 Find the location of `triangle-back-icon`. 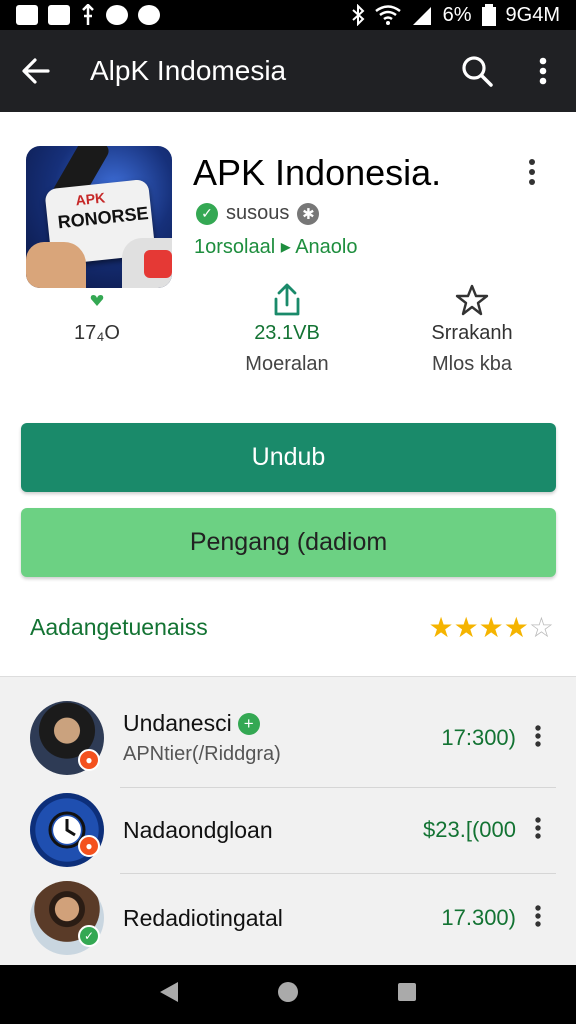

triangle-back-icon is located at coordinates (168, 992).